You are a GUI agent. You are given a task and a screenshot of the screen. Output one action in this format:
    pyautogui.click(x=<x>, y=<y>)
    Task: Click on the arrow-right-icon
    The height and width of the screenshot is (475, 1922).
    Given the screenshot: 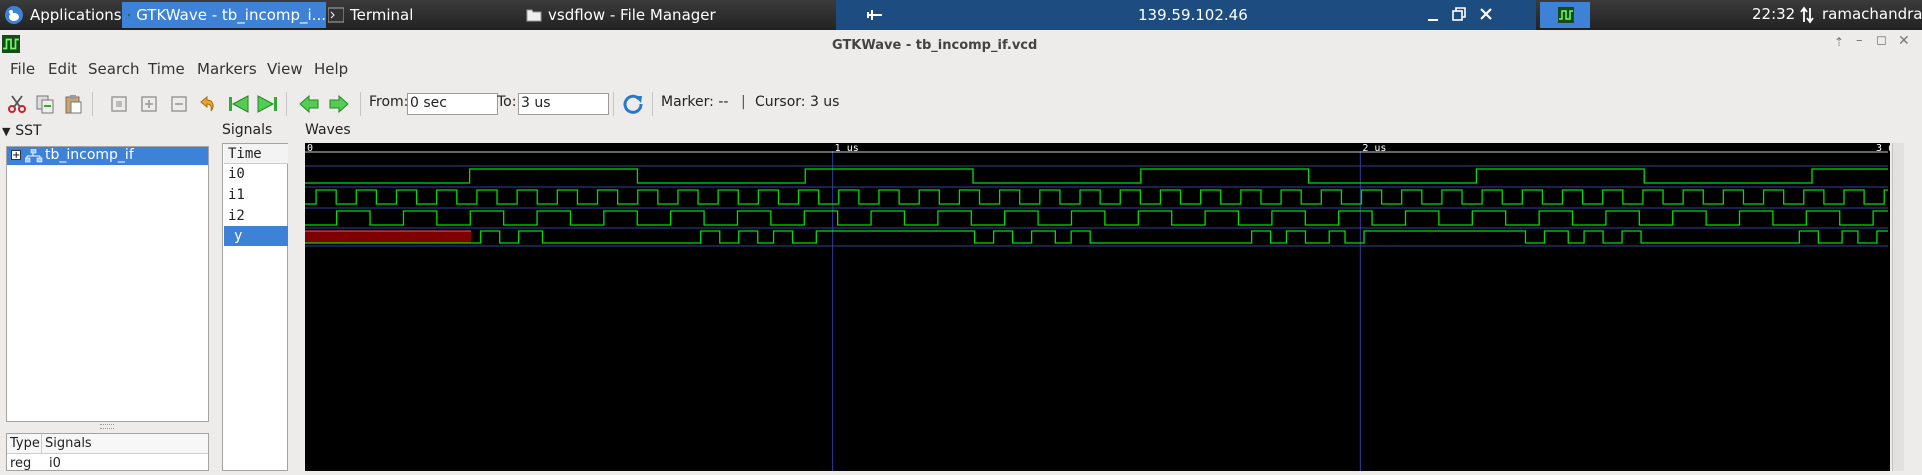 What is the action you would take?
    pyautogui.click(x=339, y=104)
    